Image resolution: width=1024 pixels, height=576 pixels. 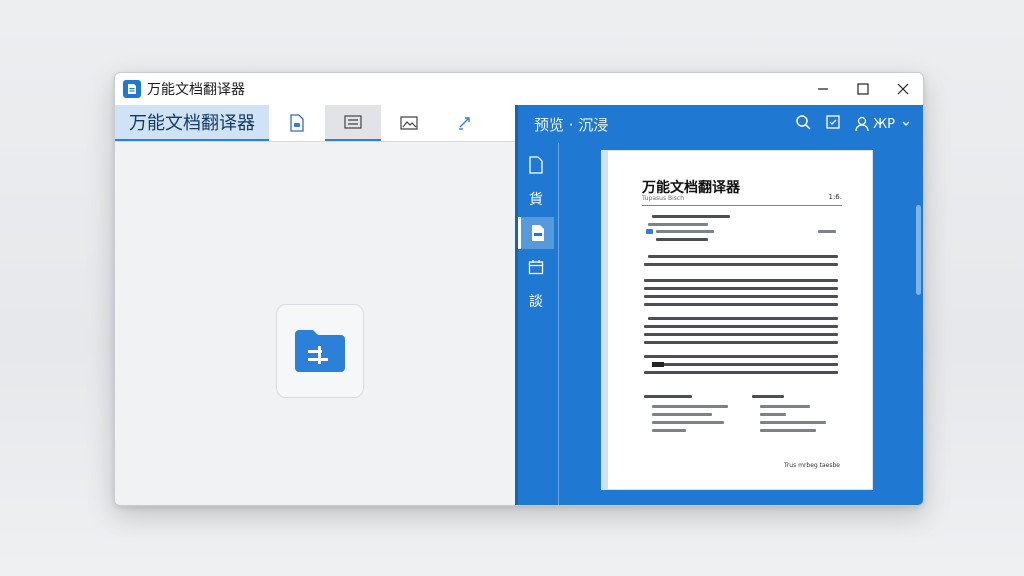 I want to click on close-button, so click(x=903, y=89).